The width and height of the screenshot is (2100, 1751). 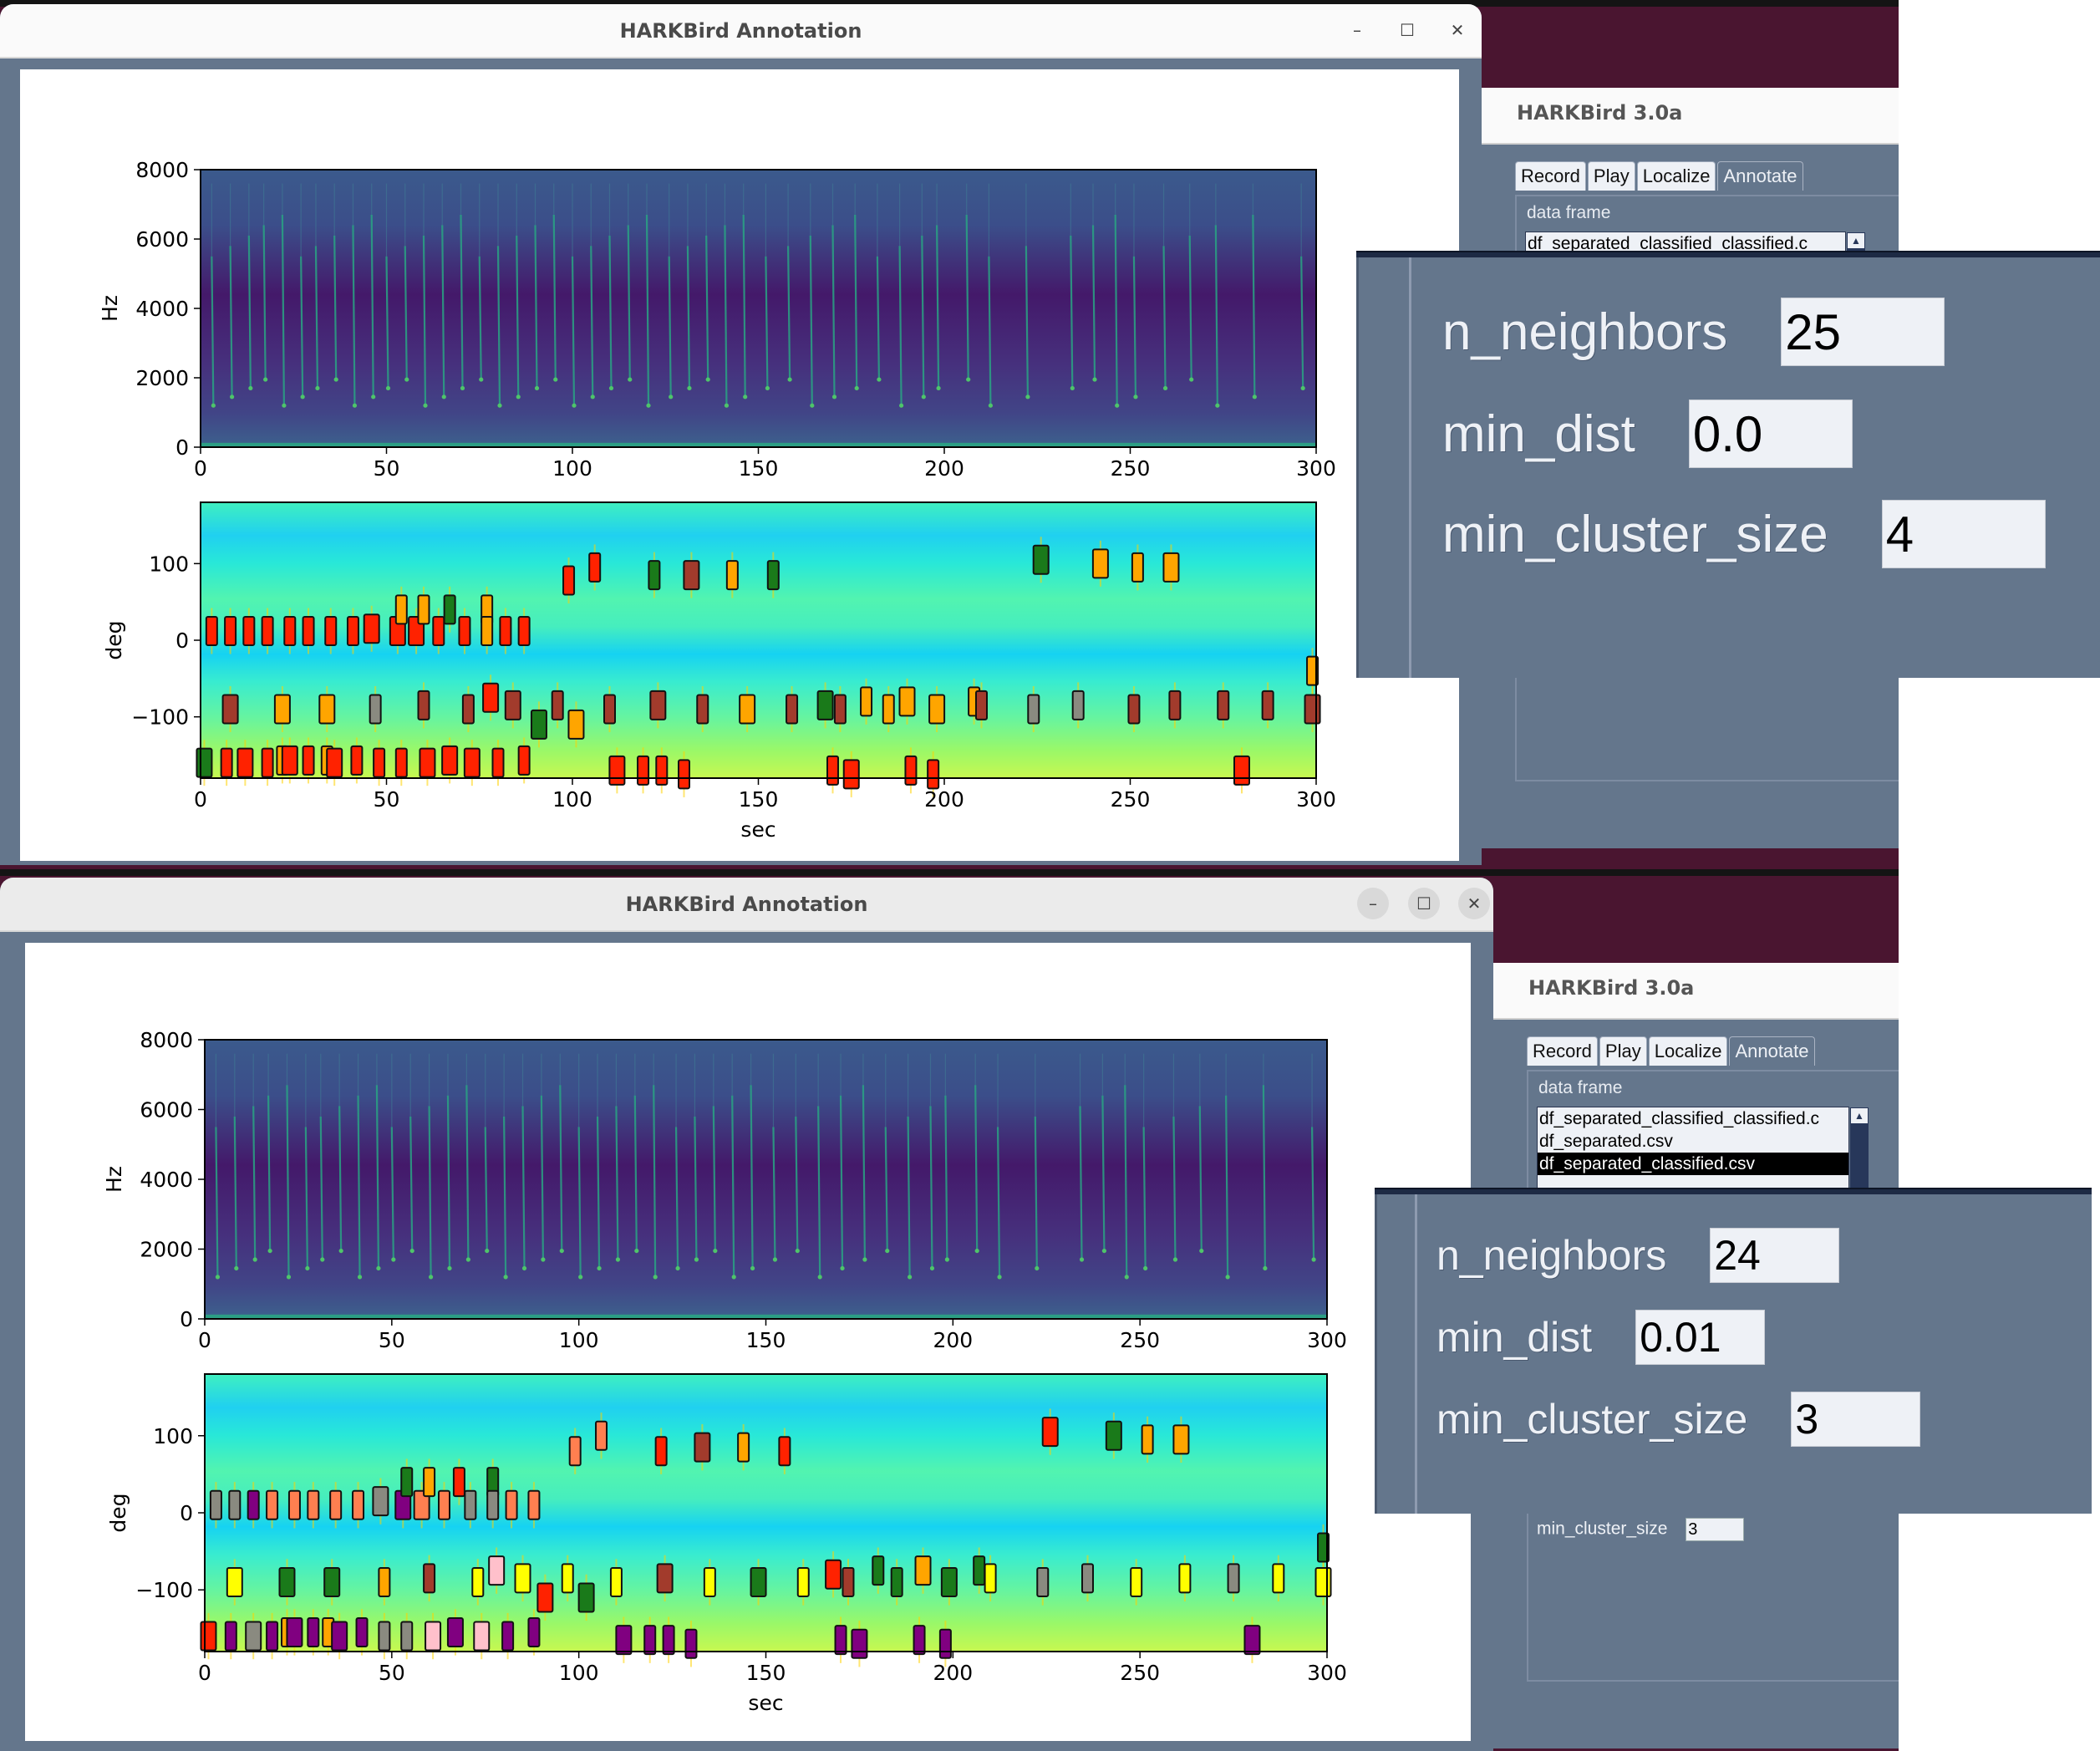 What do you see at coordinates (766, 1703) in the screenshot?
I see `x-axis-label: sec` at bounding box center [766, 1703].